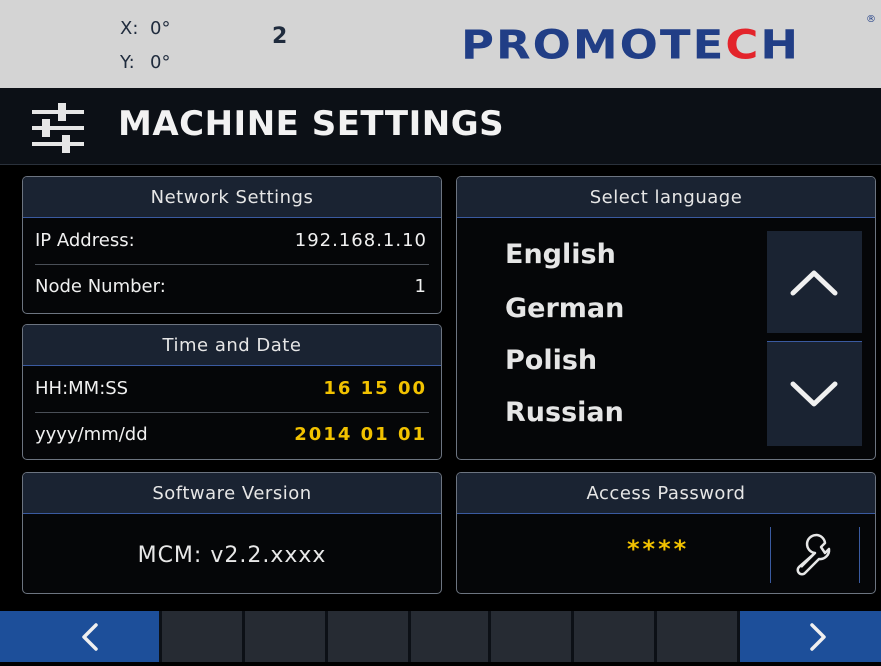 The image size is (881, 666). Describe the element at coordinates (666, 197) in the screenshot. I see `language-title: Select language` at that location.